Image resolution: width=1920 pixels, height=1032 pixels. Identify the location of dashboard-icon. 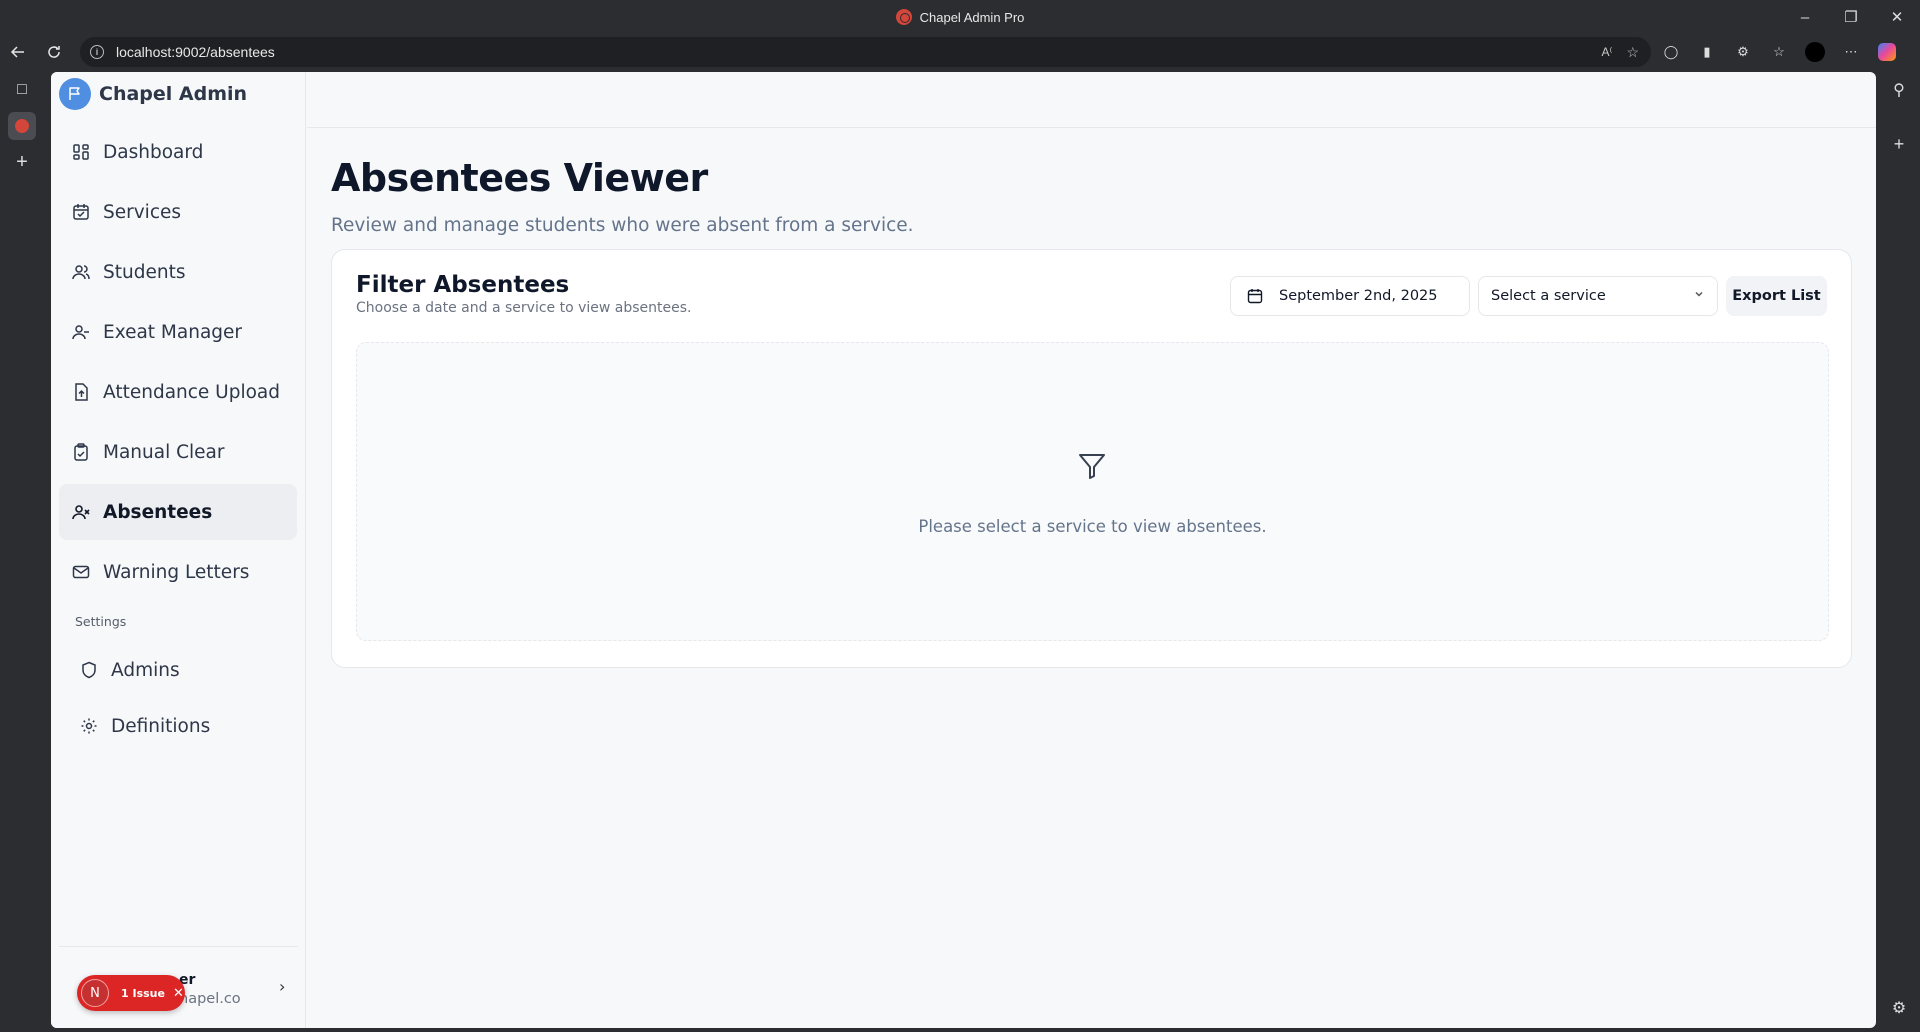
(81, 152).